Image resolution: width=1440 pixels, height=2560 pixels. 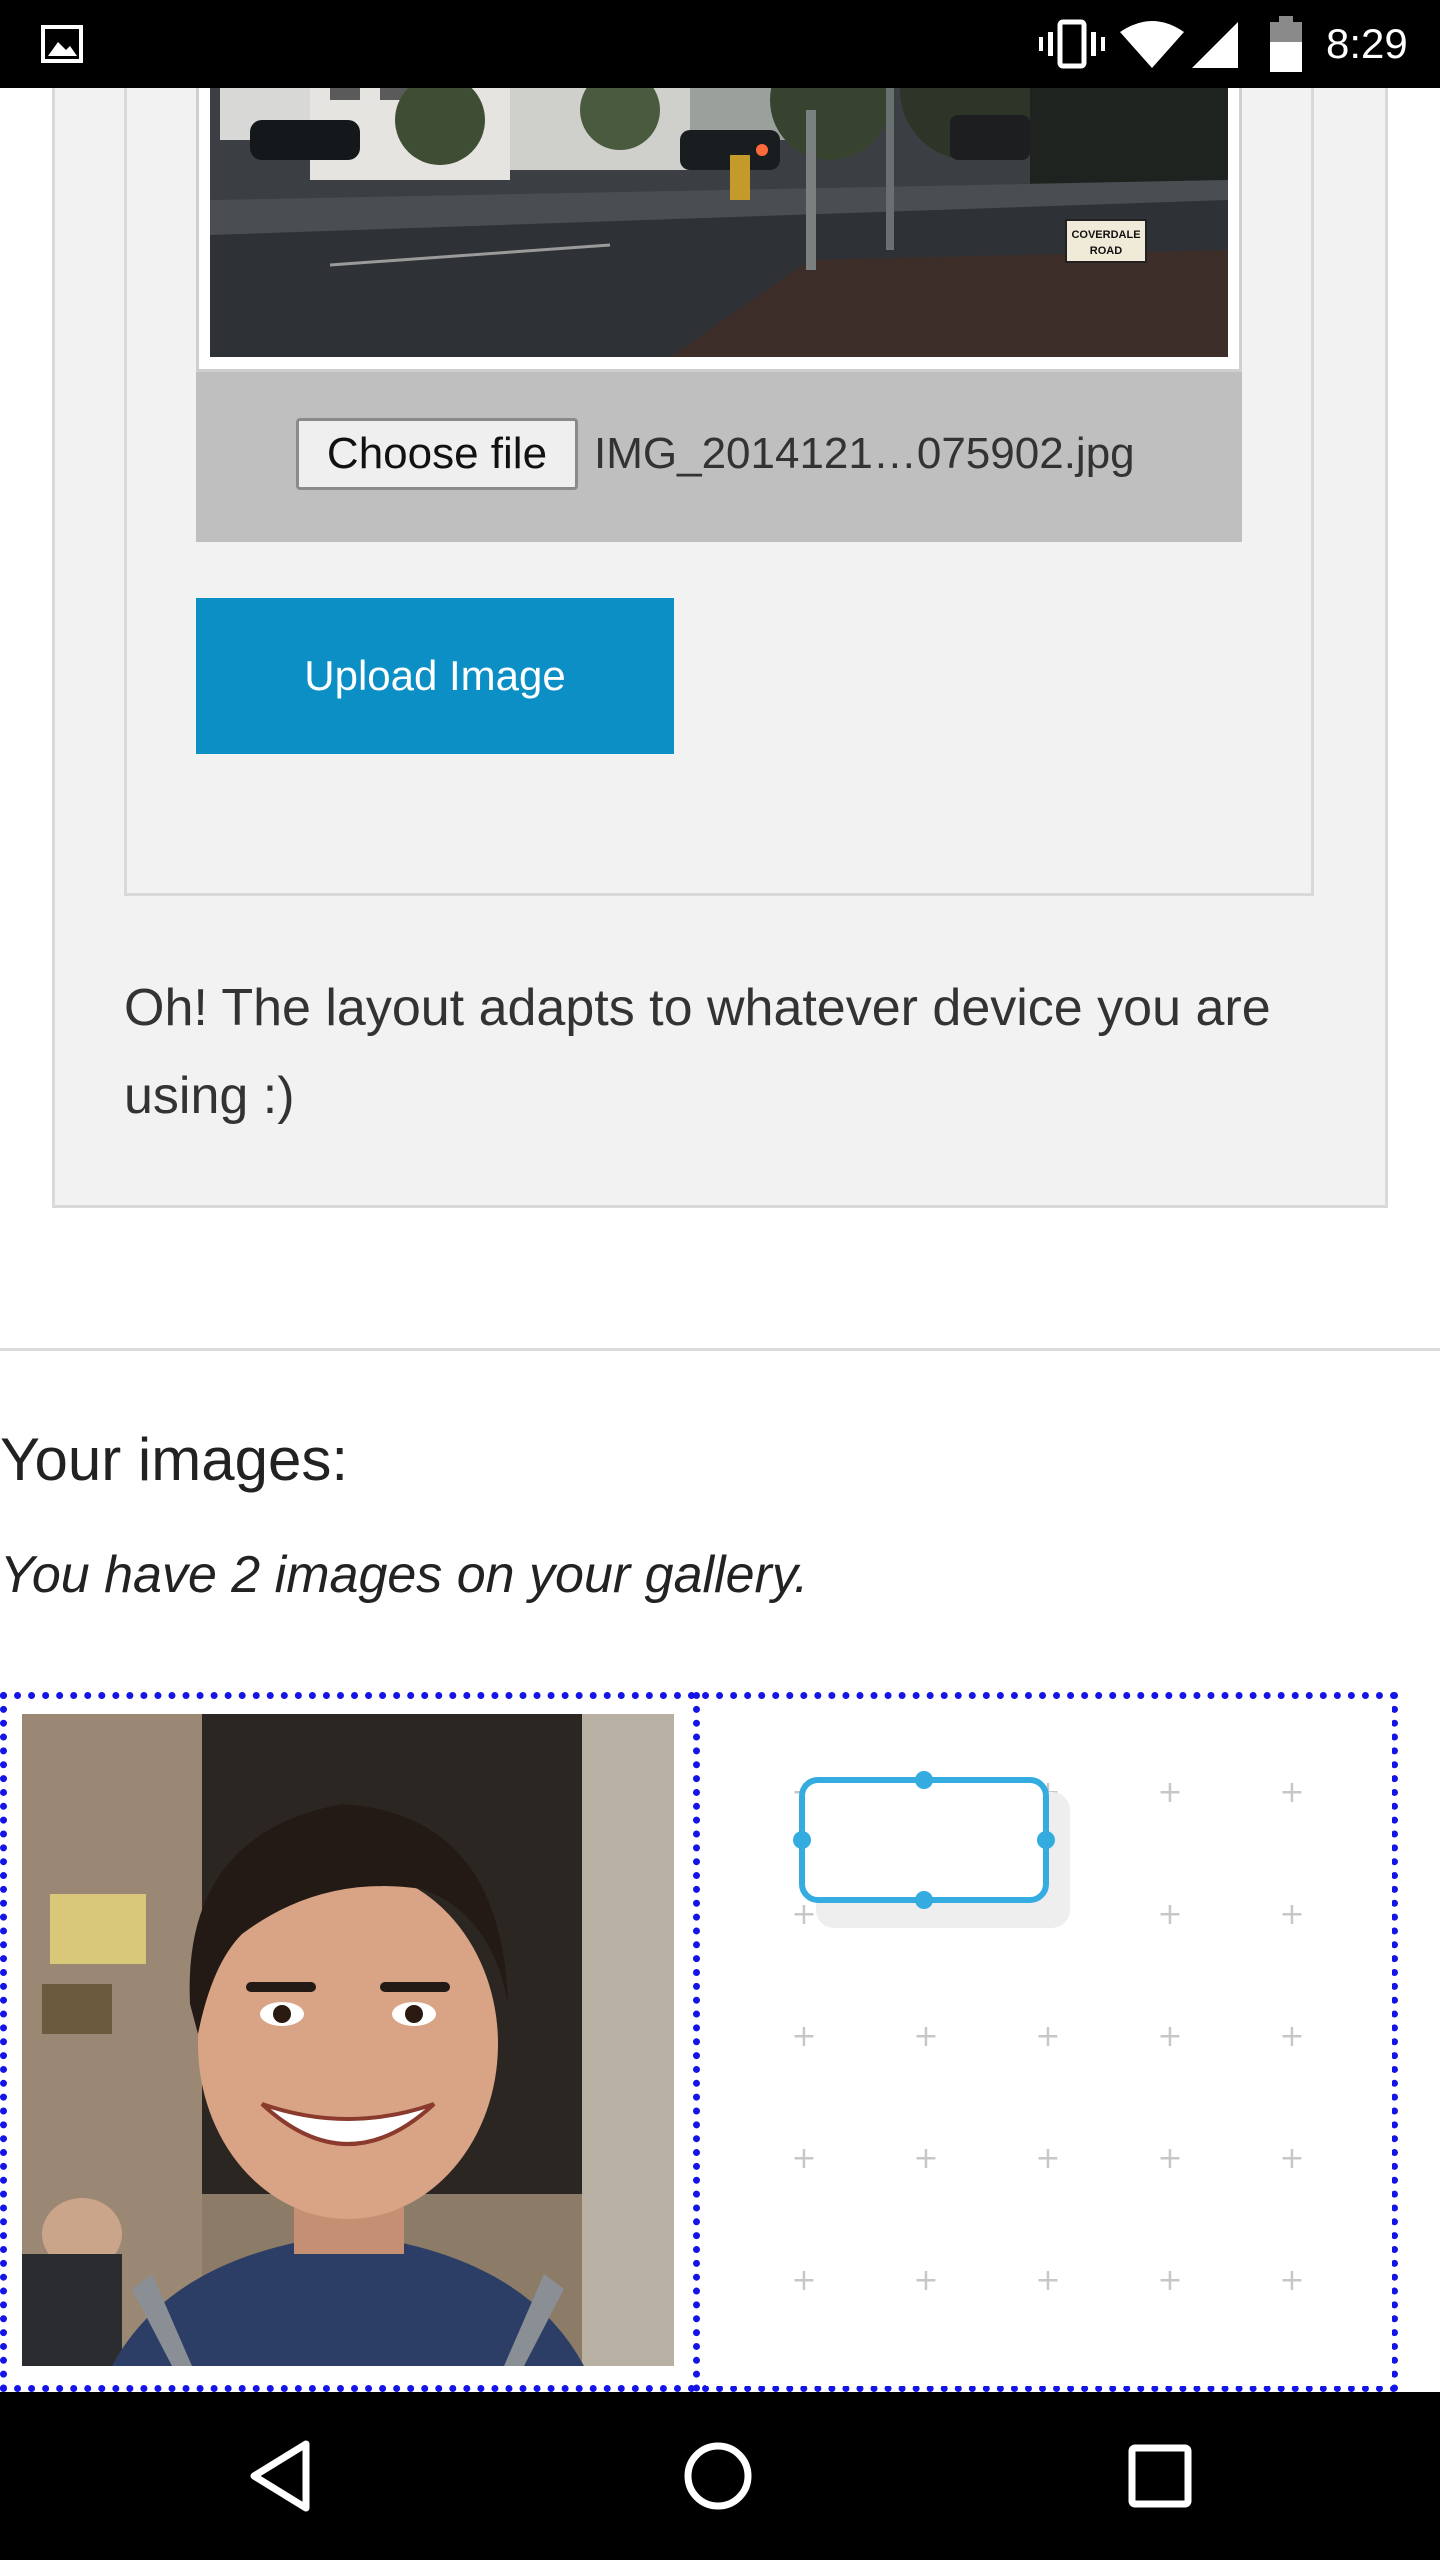 What do you see at coordinates (1367, 43) in the screenshot?
I see `clock: 8:29` at bounding box center [1367, 43].